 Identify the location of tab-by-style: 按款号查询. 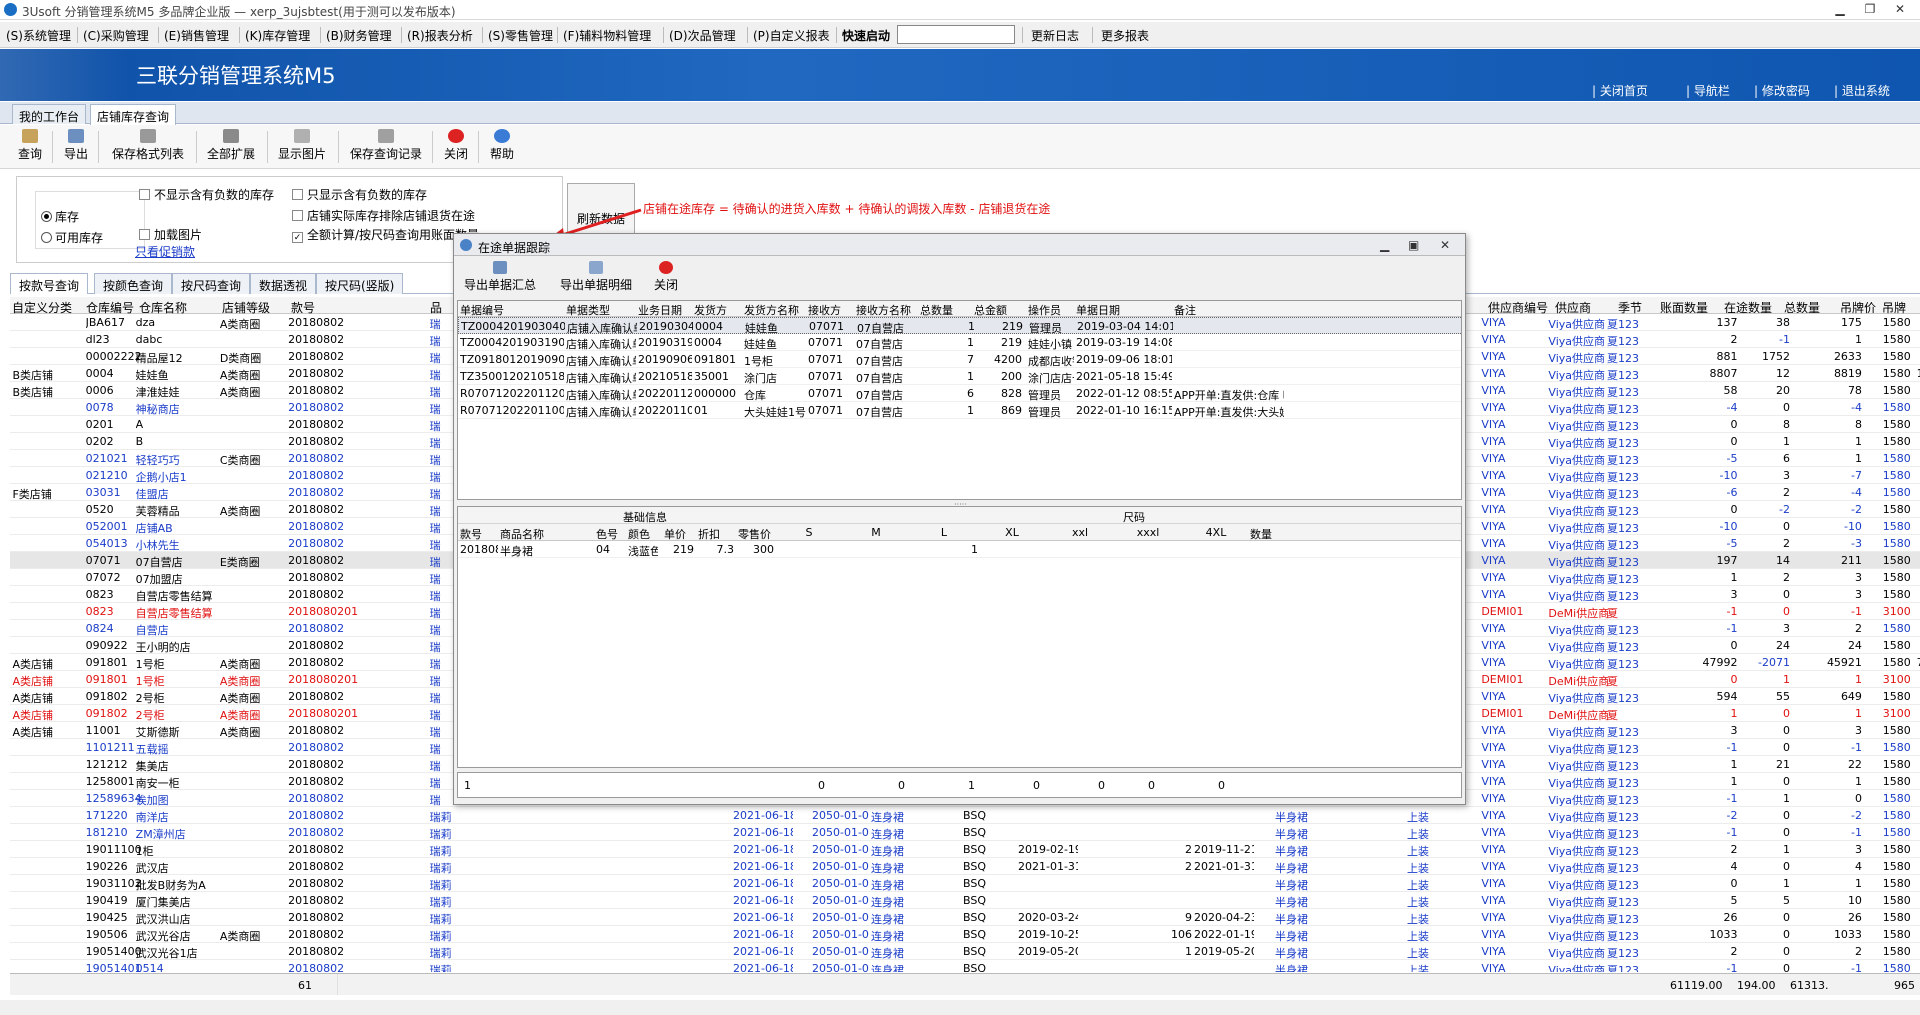
(49, 283).